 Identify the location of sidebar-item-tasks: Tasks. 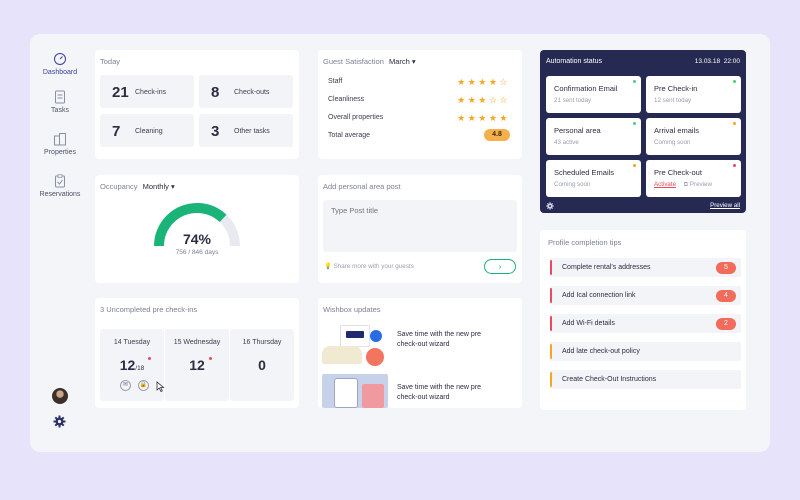
(60, 102).